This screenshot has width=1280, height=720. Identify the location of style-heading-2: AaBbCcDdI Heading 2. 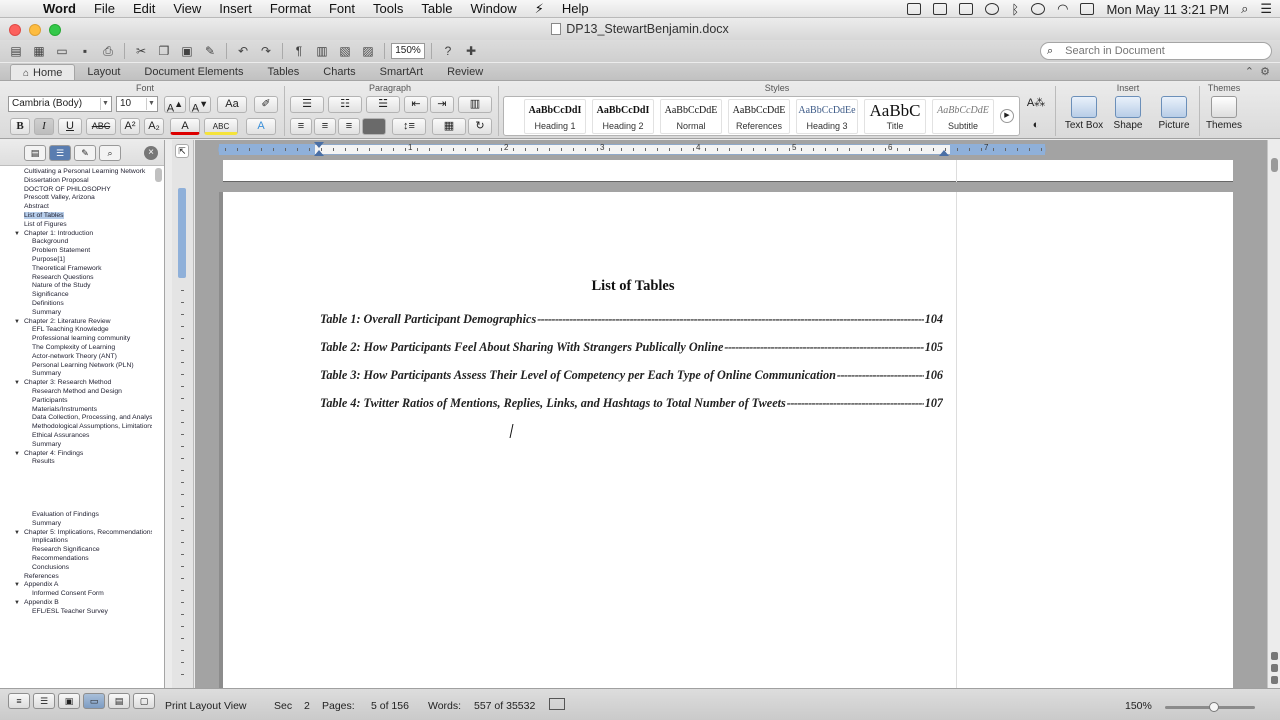
(623, 116).